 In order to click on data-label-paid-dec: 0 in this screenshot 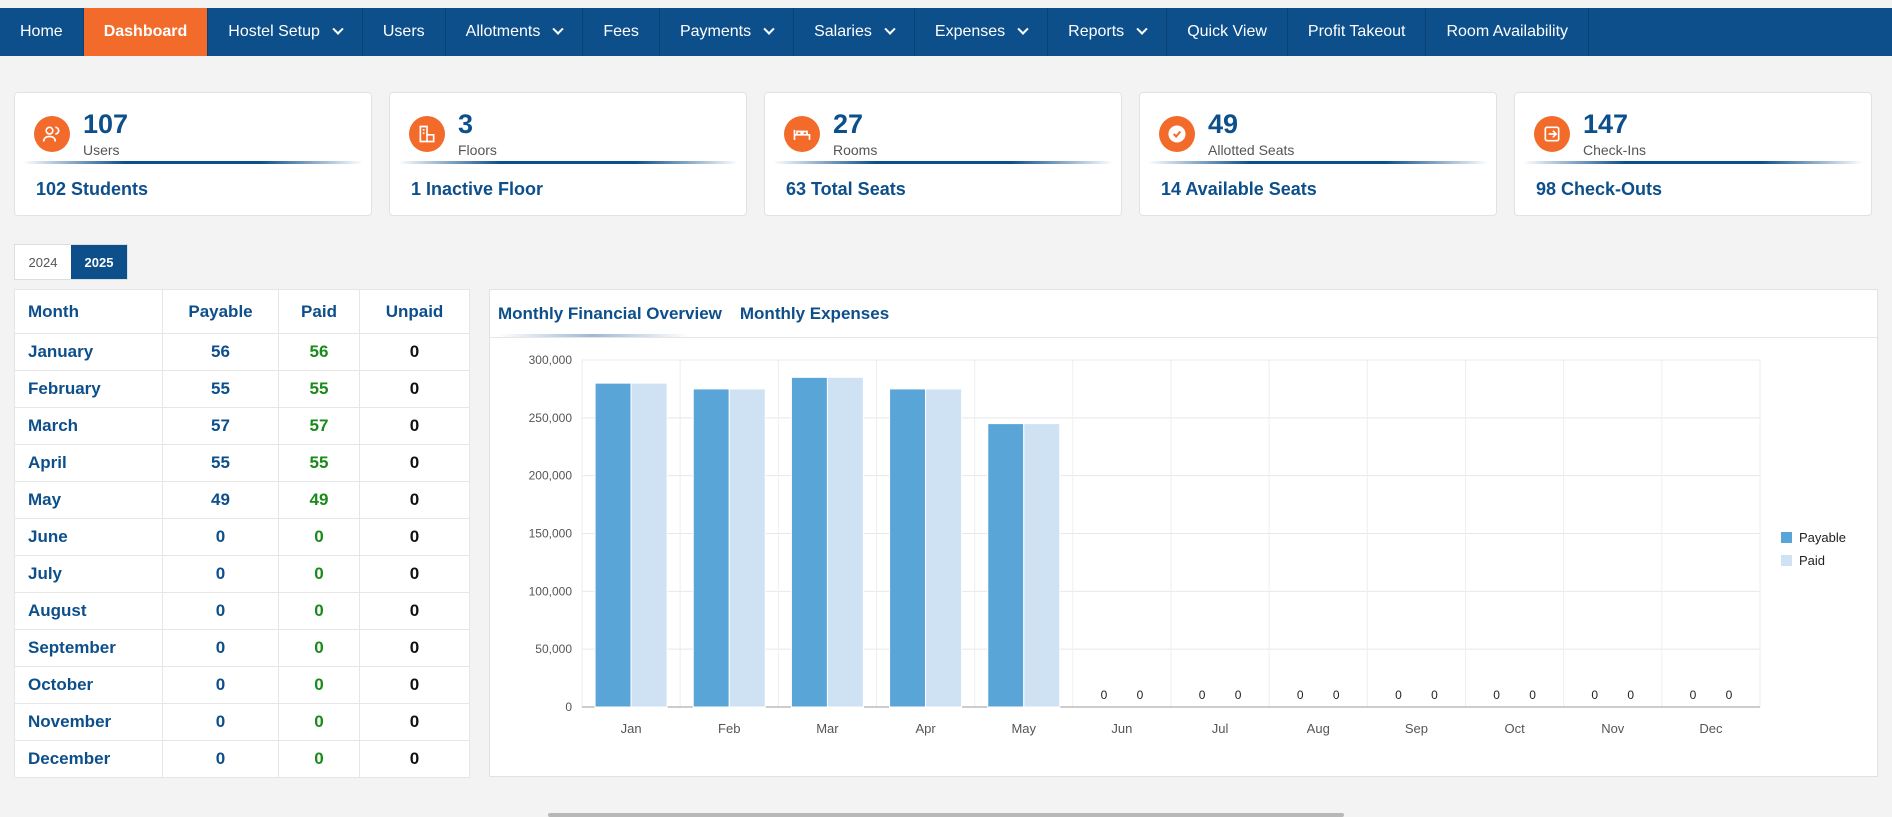, I will do `click(1729, 695)`.